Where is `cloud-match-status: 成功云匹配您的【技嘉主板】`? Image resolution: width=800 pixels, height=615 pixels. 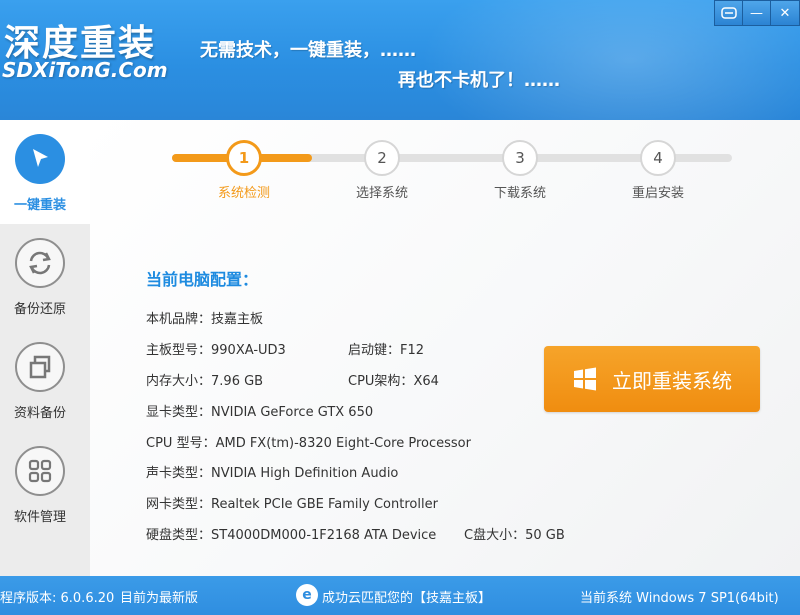
cloud-match-status: 成功云匹配您的【技嘉主板】 is located at coordinates (407, 598).